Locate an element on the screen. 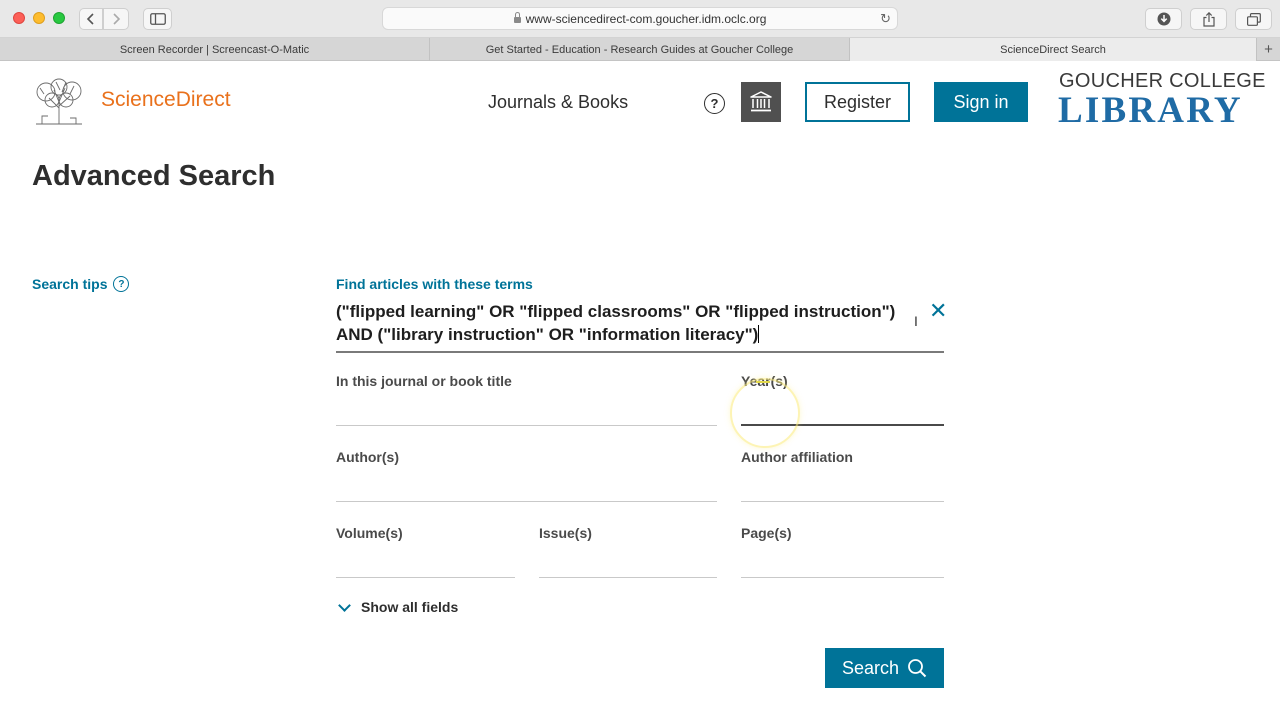 Image resolution: width=1280 pixels, height=720 pixels. page-title: Advanced Search is located at coordinates (154, 176).